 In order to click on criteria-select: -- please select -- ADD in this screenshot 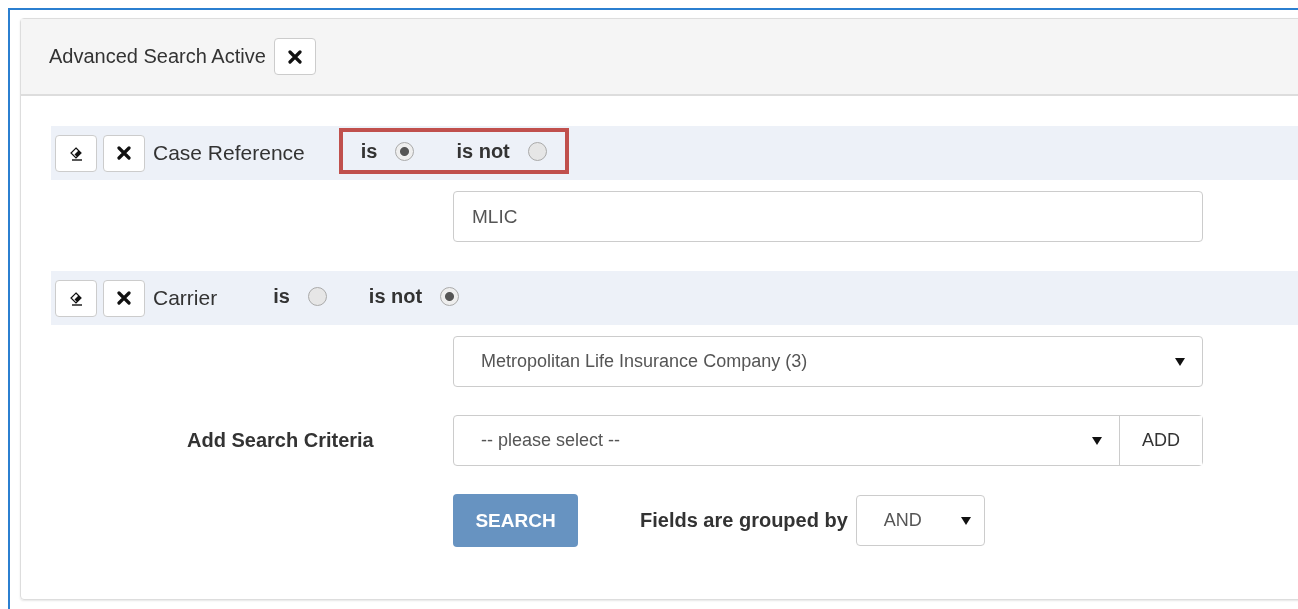, I will do `click(828, 440)`.